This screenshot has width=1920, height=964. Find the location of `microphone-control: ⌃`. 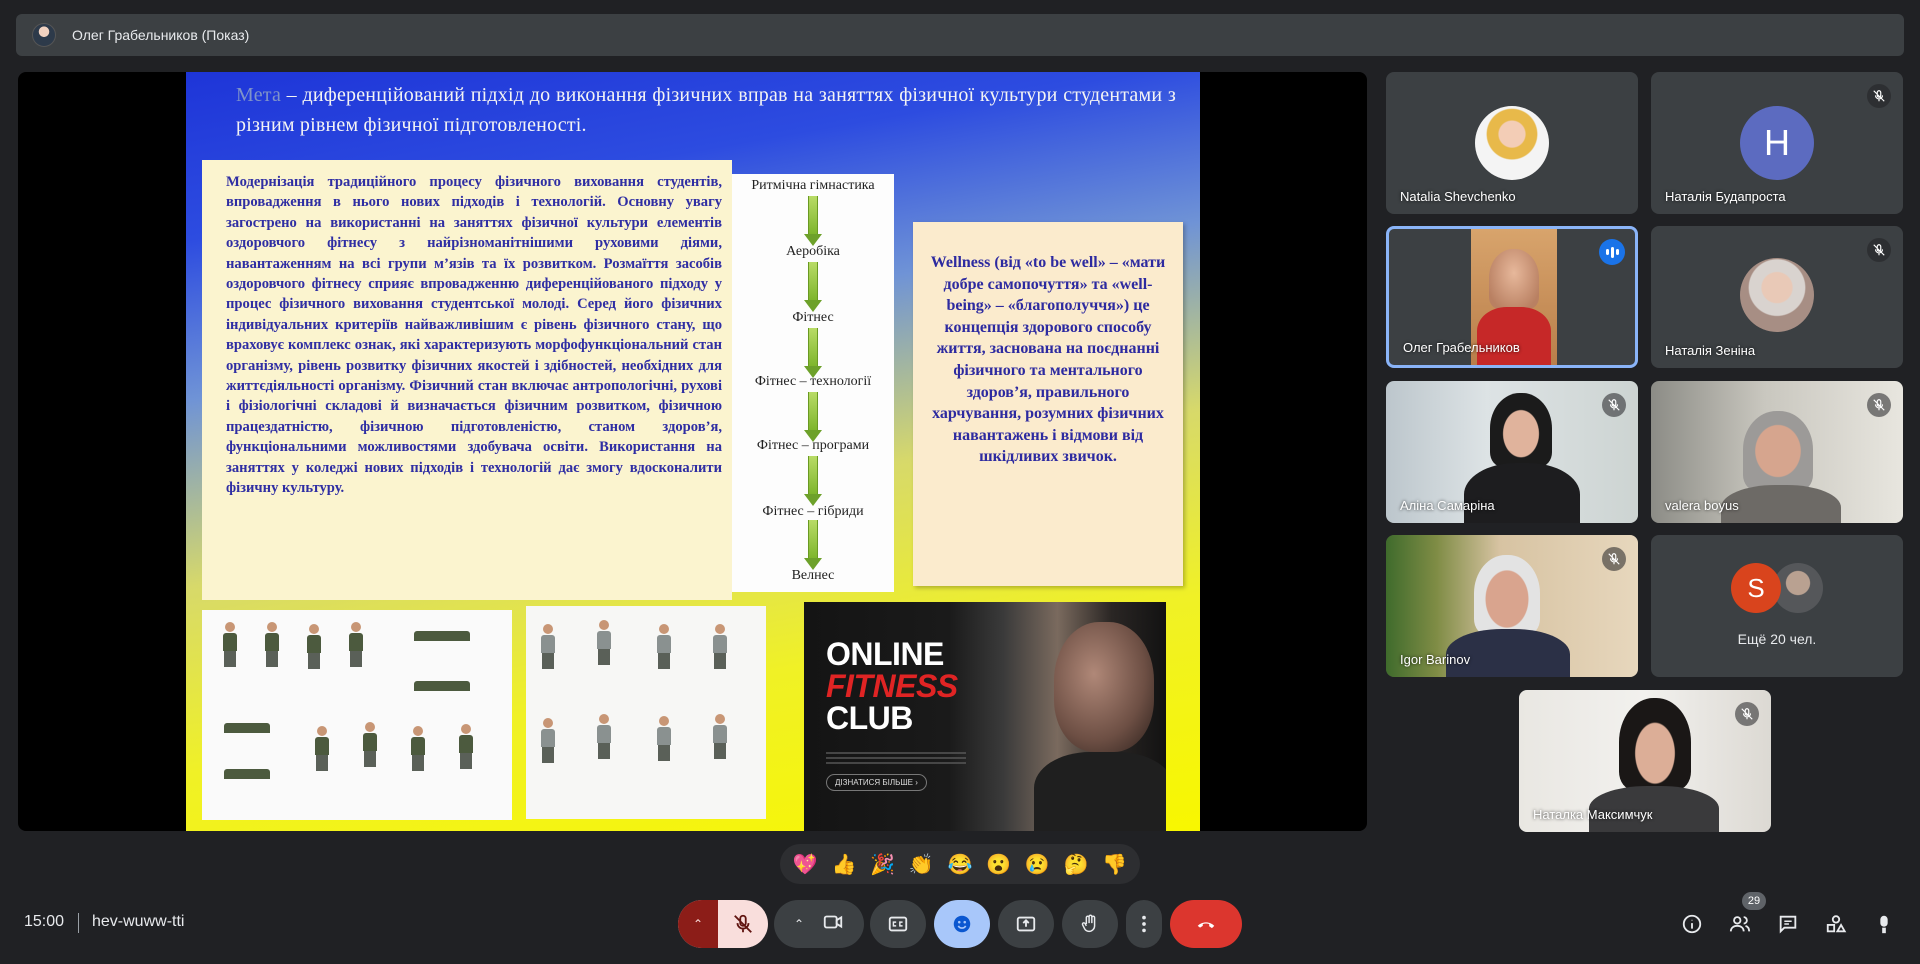

microphone-control: ⌃ is located at coordinates (723, 924).